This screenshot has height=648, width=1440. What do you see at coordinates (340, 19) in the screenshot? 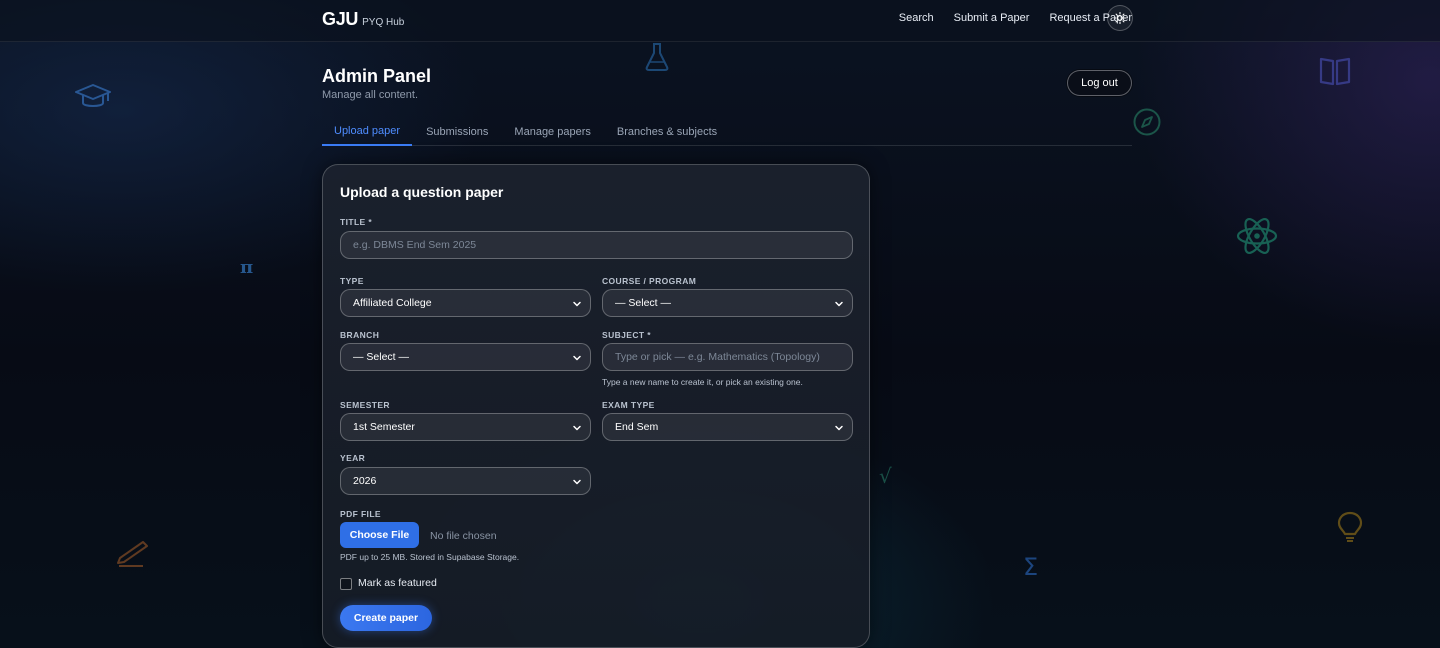
I see `brand-main-text: GJU` at bounding box center [340, 19].